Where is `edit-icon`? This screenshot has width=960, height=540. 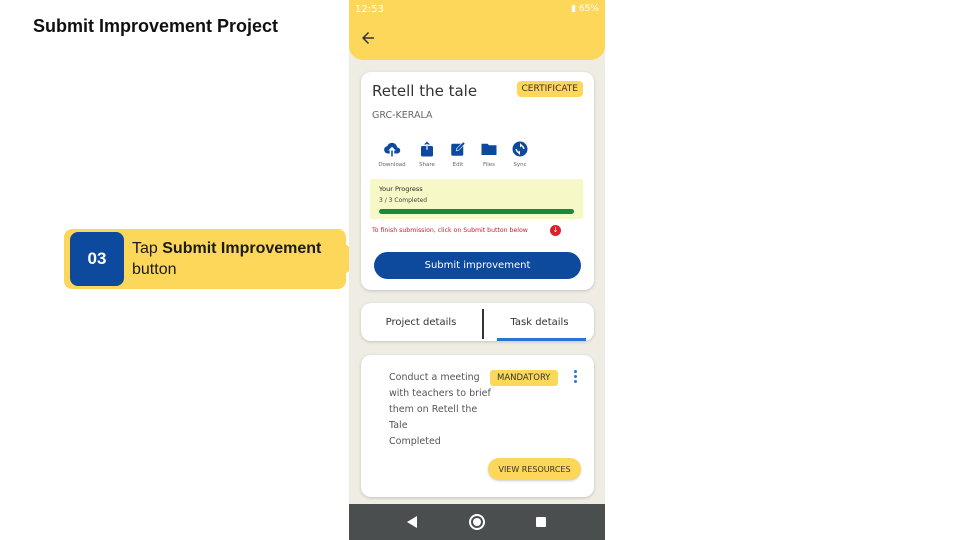
edit-icon is located at coordinates (458, 148).